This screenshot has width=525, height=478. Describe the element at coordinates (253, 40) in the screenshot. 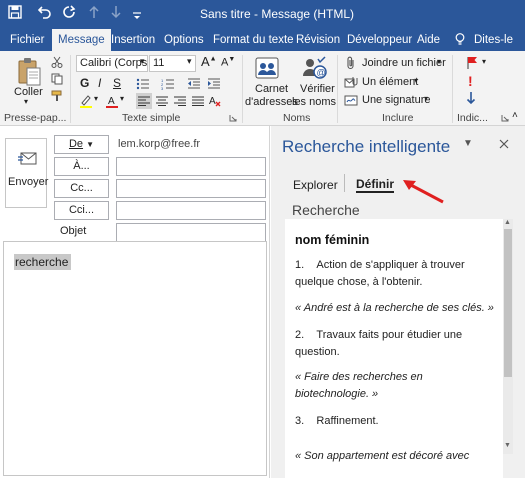

I see `tab-format-du-texte: Format du texte` at that location.